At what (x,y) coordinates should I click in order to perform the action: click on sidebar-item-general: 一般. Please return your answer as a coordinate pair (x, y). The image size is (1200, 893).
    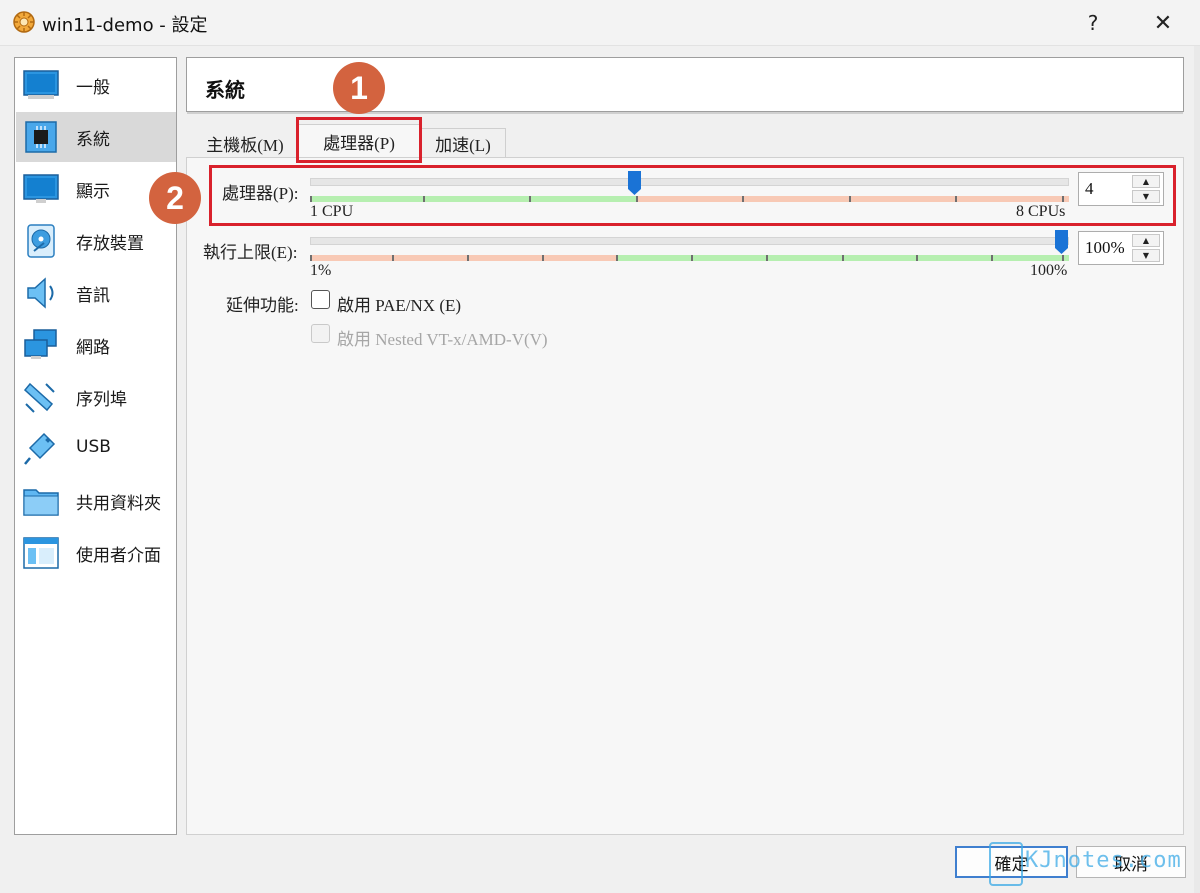
    Looking at the image, I should click on (96, 85).